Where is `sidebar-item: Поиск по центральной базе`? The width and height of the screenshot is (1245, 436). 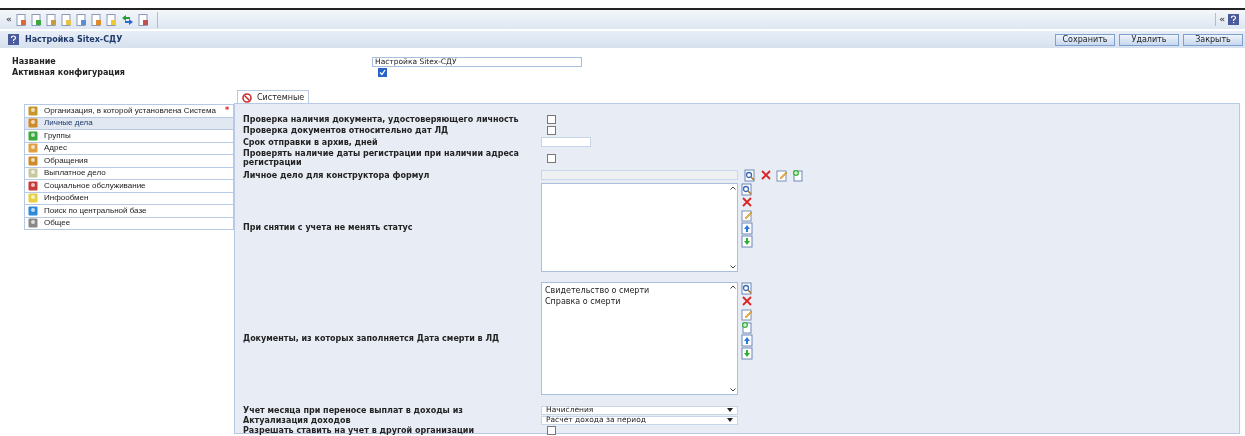 sidebar-item: Поиск по центральной базе is located at coordinates (129, 211).